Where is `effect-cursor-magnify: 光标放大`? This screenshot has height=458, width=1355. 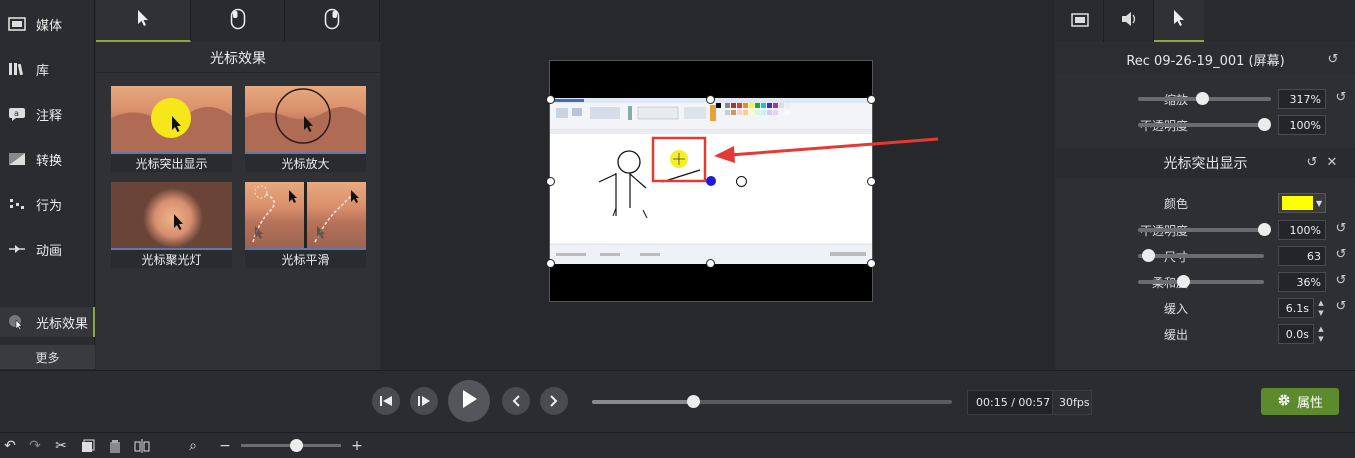 effect-cursor-magnify: 光标放大 is located at coordinates (305, 129).